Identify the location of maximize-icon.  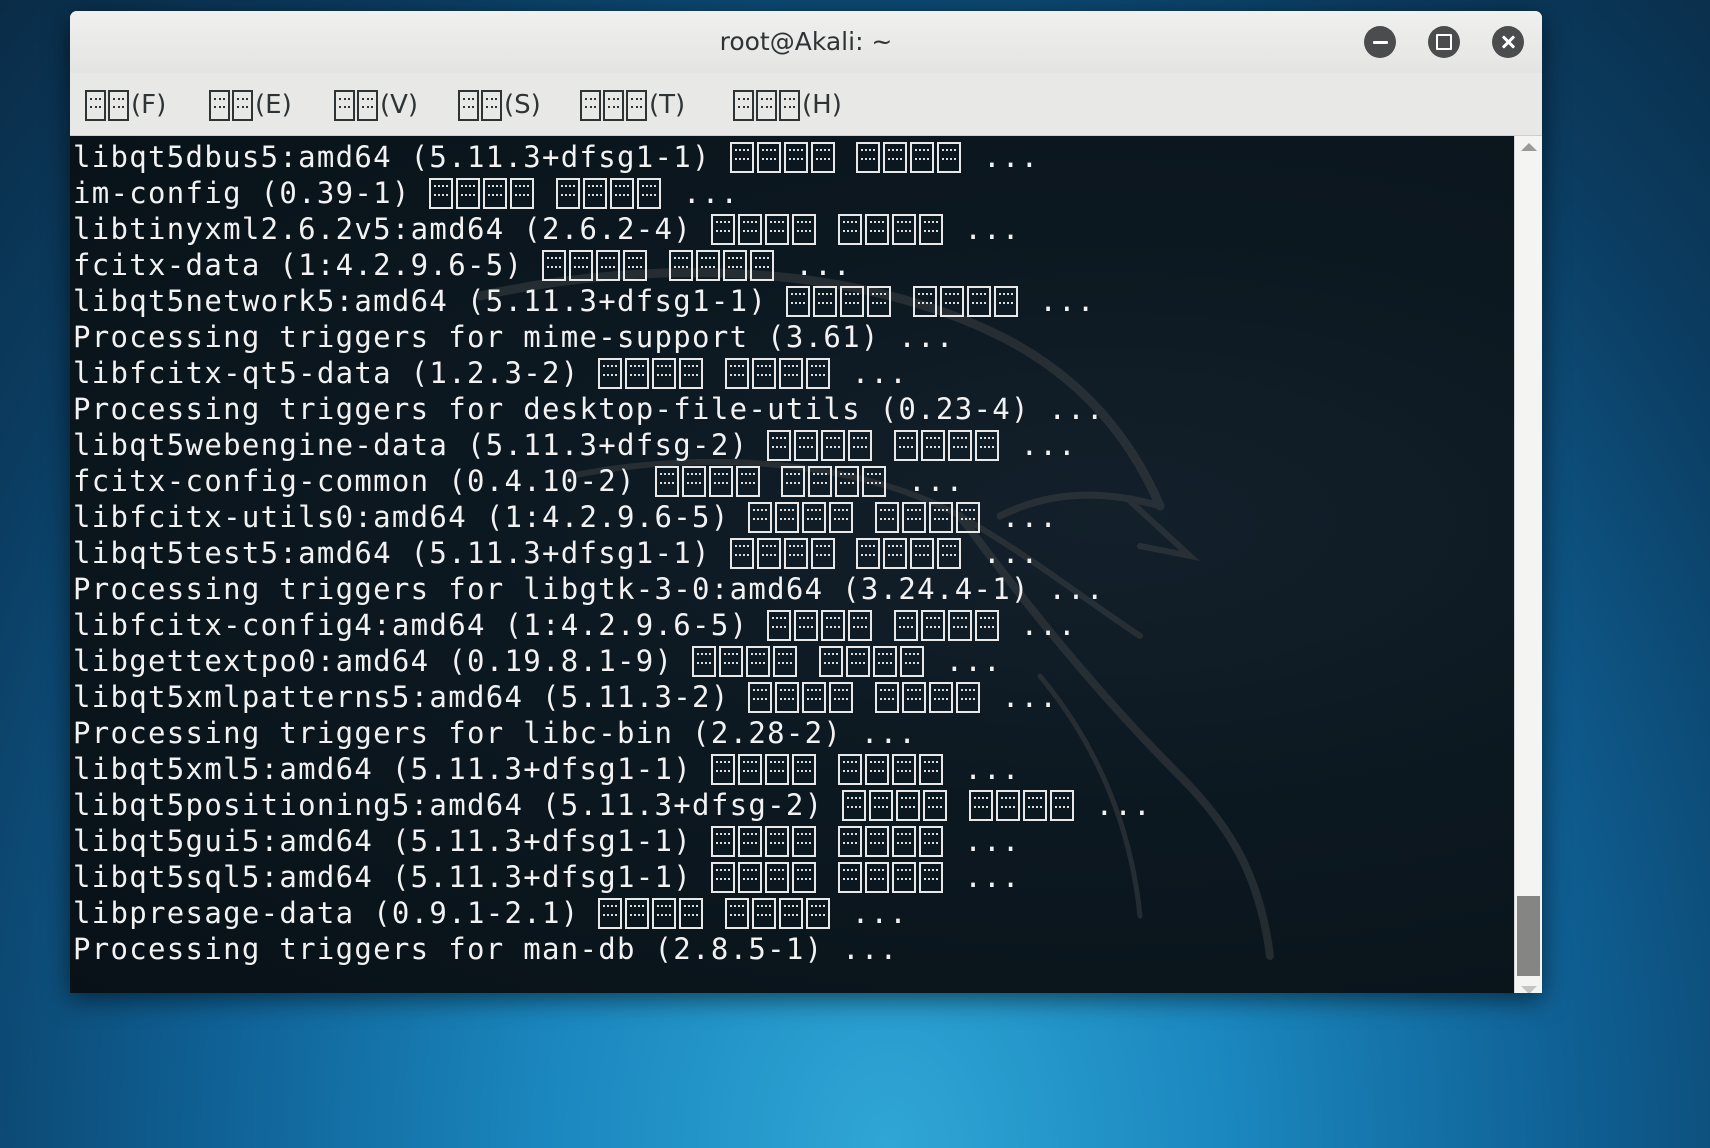
(1444, 42).